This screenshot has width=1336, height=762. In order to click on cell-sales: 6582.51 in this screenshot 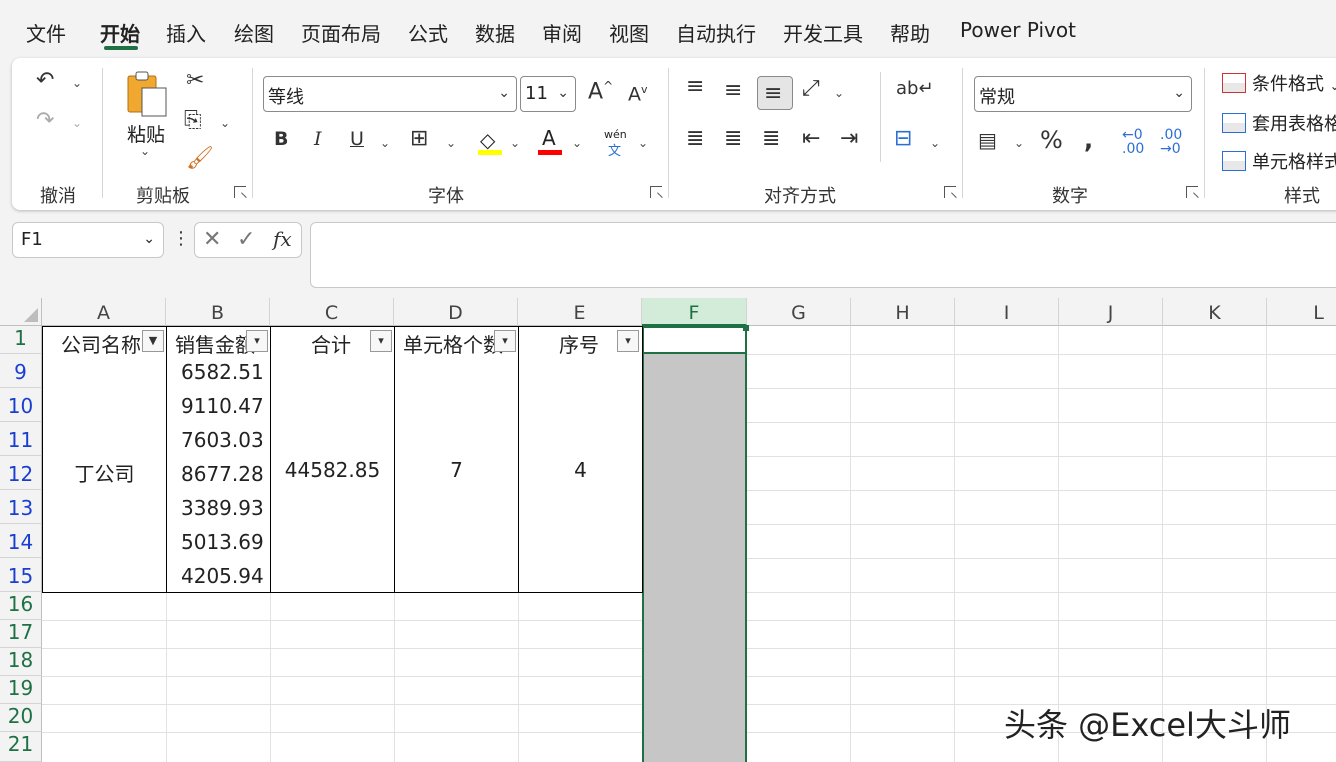, I will do `click(219, 371)`.